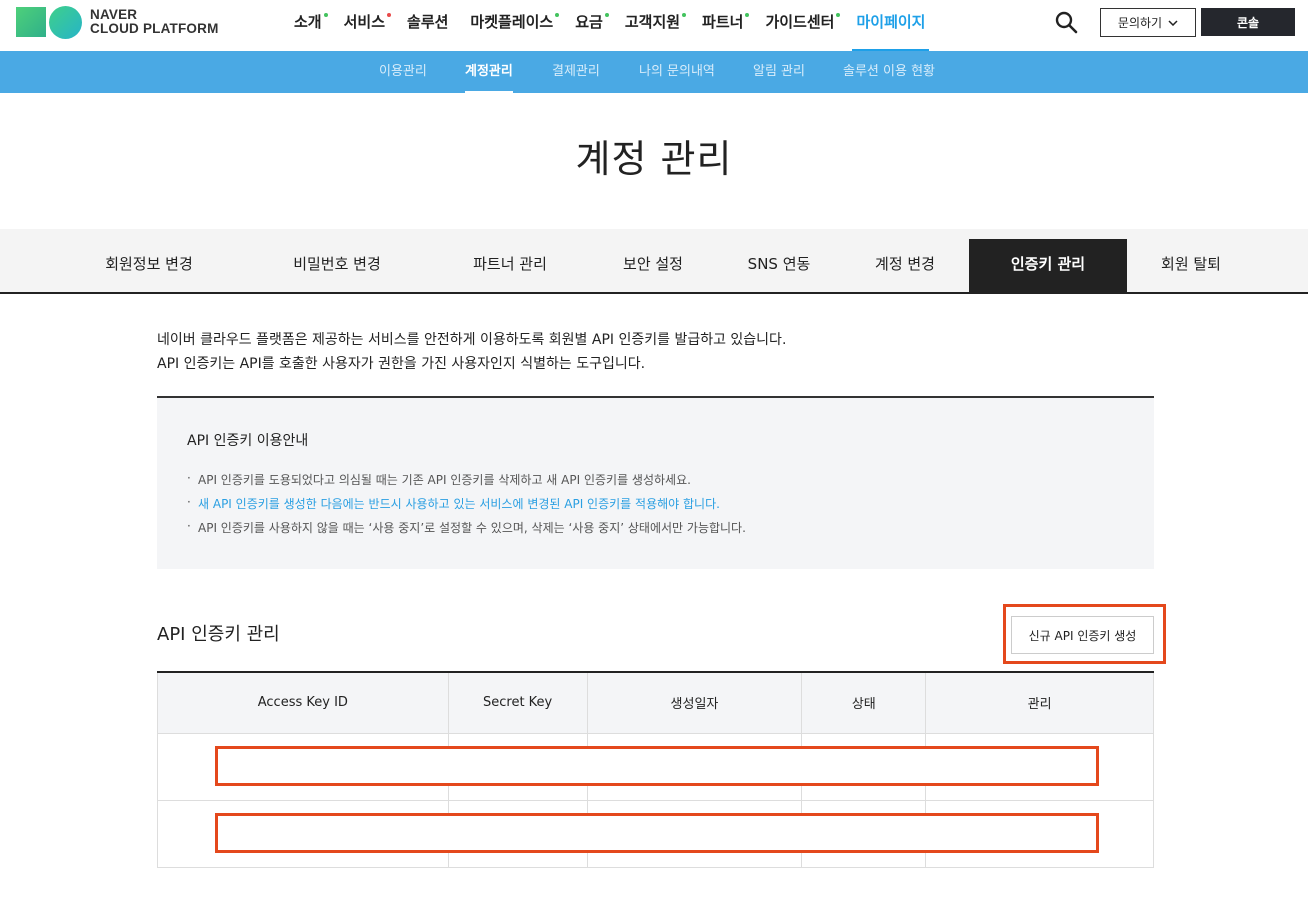  I want to click on search-icon, so click(1066, 22).